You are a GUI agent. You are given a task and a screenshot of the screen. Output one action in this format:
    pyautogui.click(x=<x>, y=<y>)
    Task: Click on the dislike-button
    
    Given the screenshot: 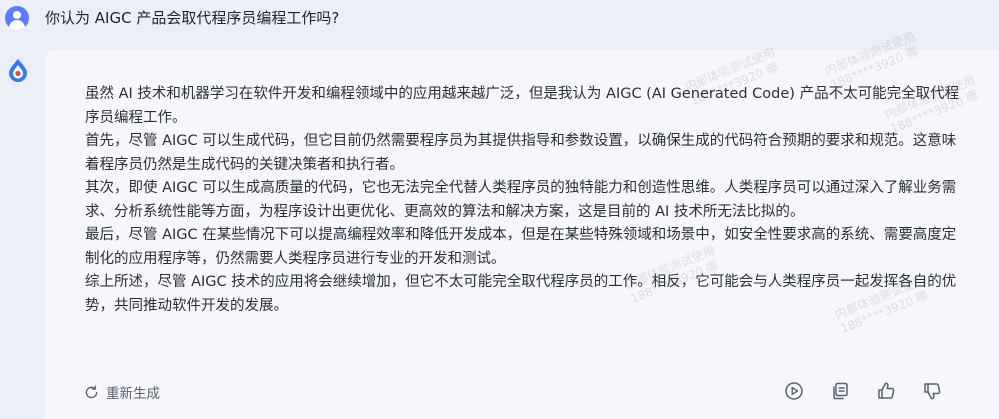 What is the action you would take?
    pyautogui.click(x=932, y=391)
    